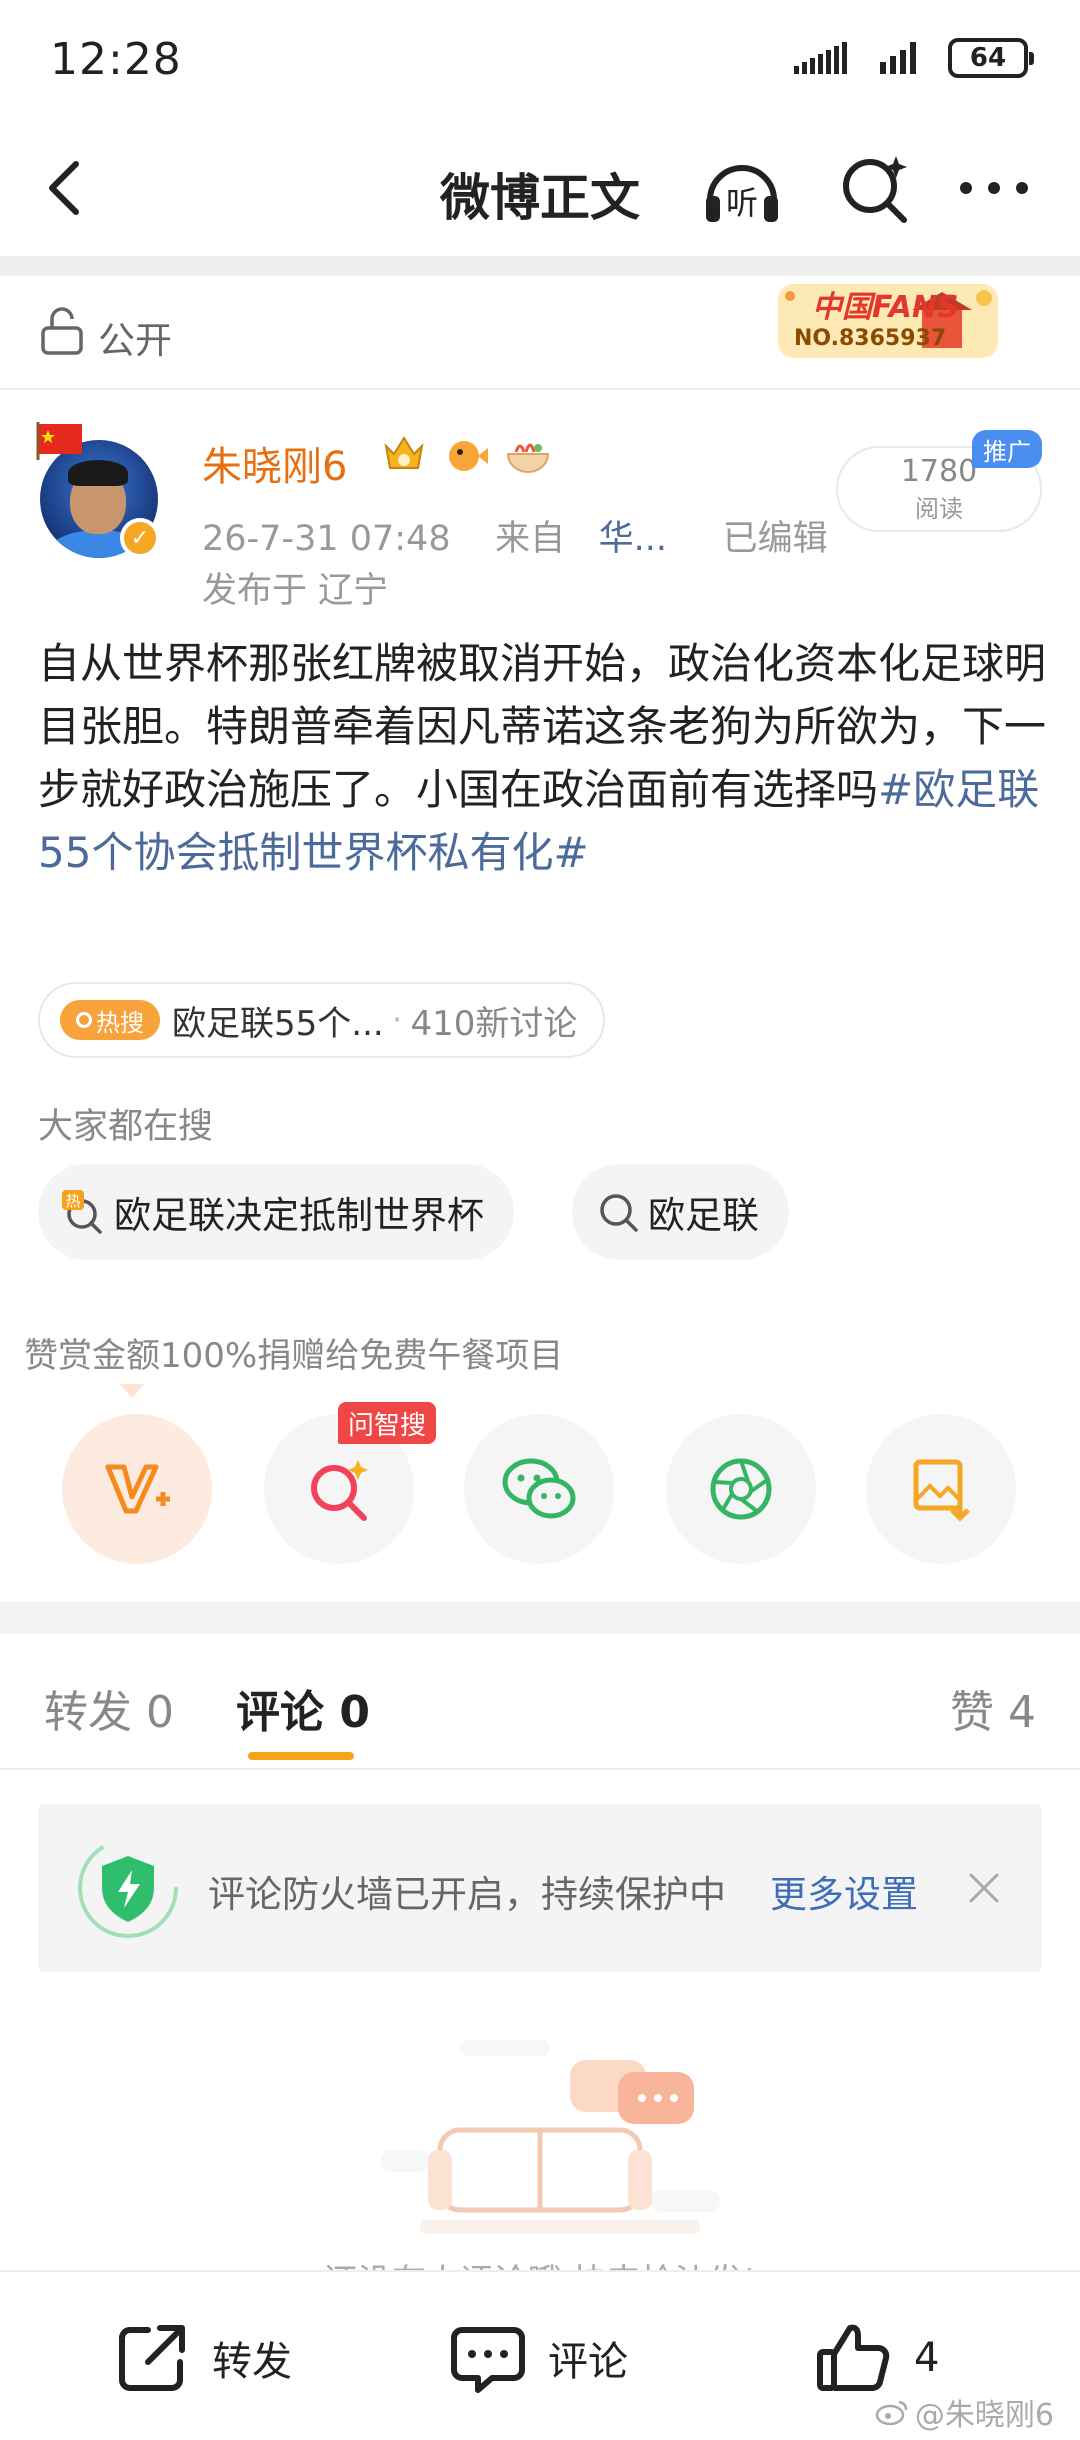  I want to click on signal-1-icon, so click(820, 58).